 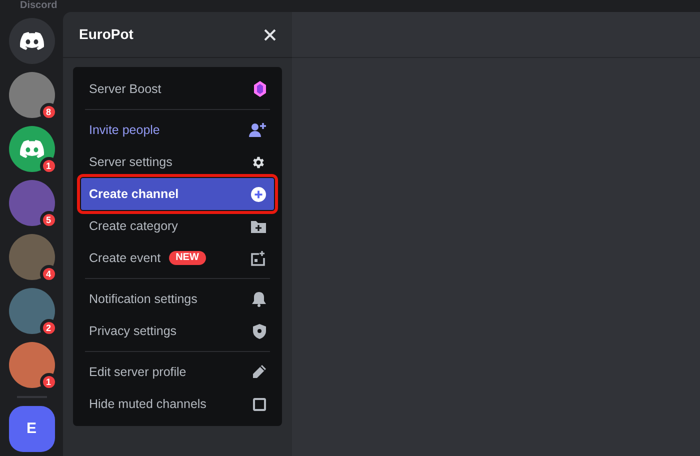 What do you see at coordinates (258, 226) in the screenshot?
I see `add-folder-icon` at bounding box center [258, 226].